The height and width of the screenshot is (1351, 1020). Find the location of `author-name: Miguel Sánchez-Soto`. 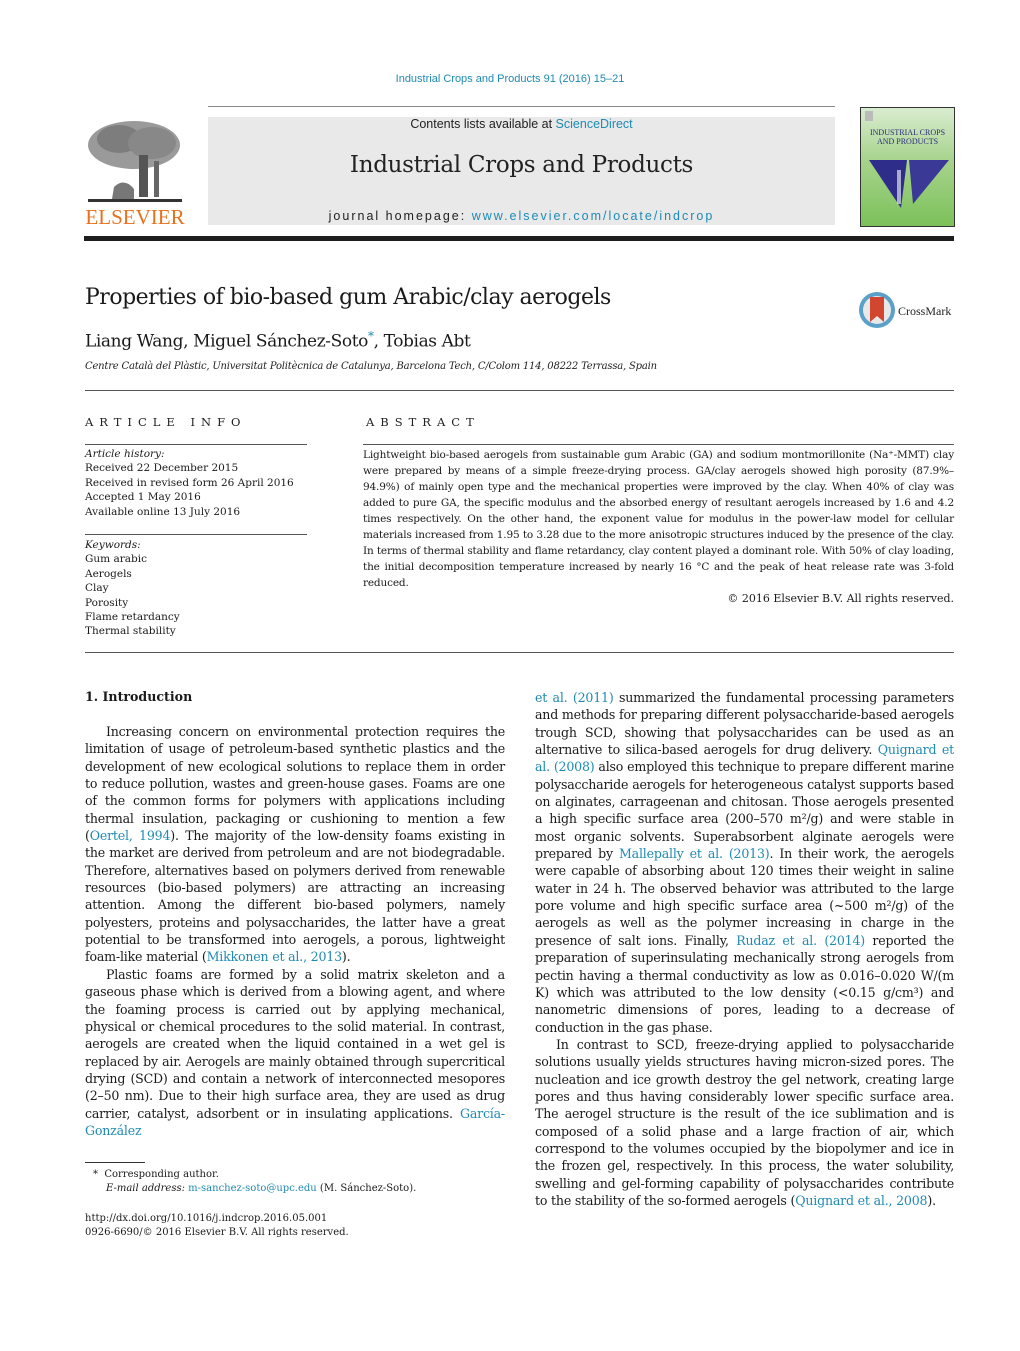

author-name: Miguel Sánchez-Soto is located at coordinates (280, 342).